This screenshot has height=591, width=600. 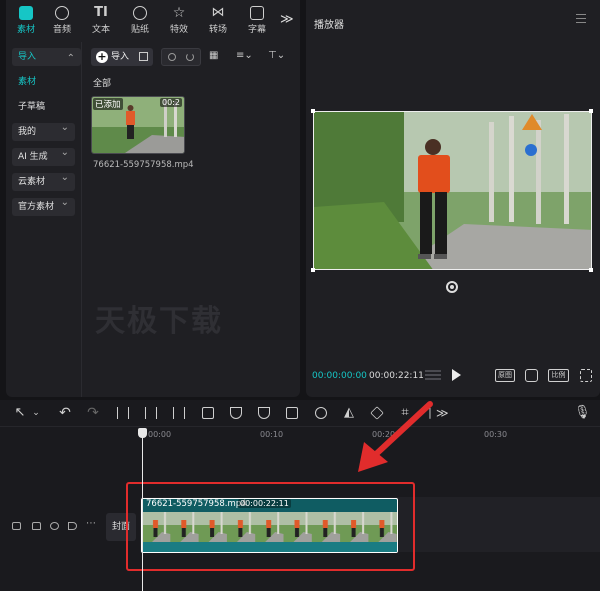 I want to click on original-button: 原图, so click(x=505, y=375).